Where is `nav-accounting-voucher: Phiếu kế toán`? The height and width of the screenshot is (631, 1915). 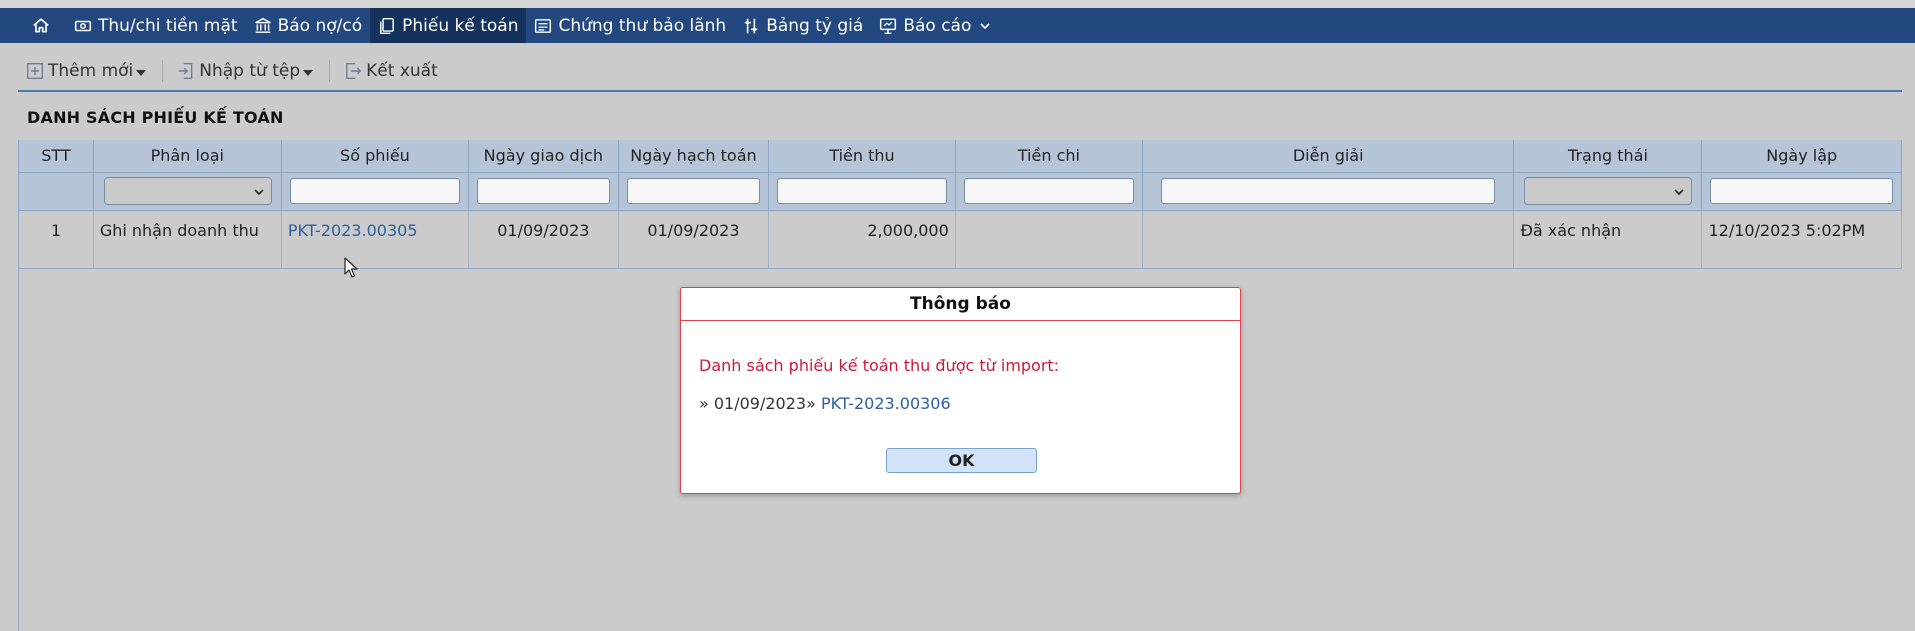
nav-accounting-voucher: Phiếu kế toán is located at coordinates (448, 25).